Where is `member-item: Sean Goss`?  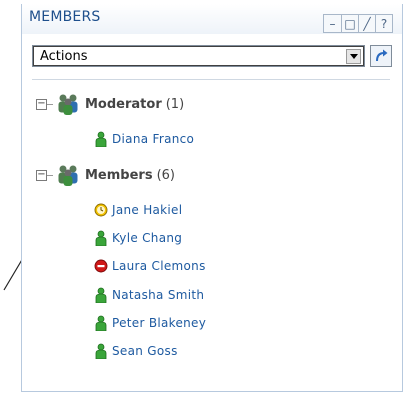 member-item: Sean Goss is located at coordinates (136, 351).